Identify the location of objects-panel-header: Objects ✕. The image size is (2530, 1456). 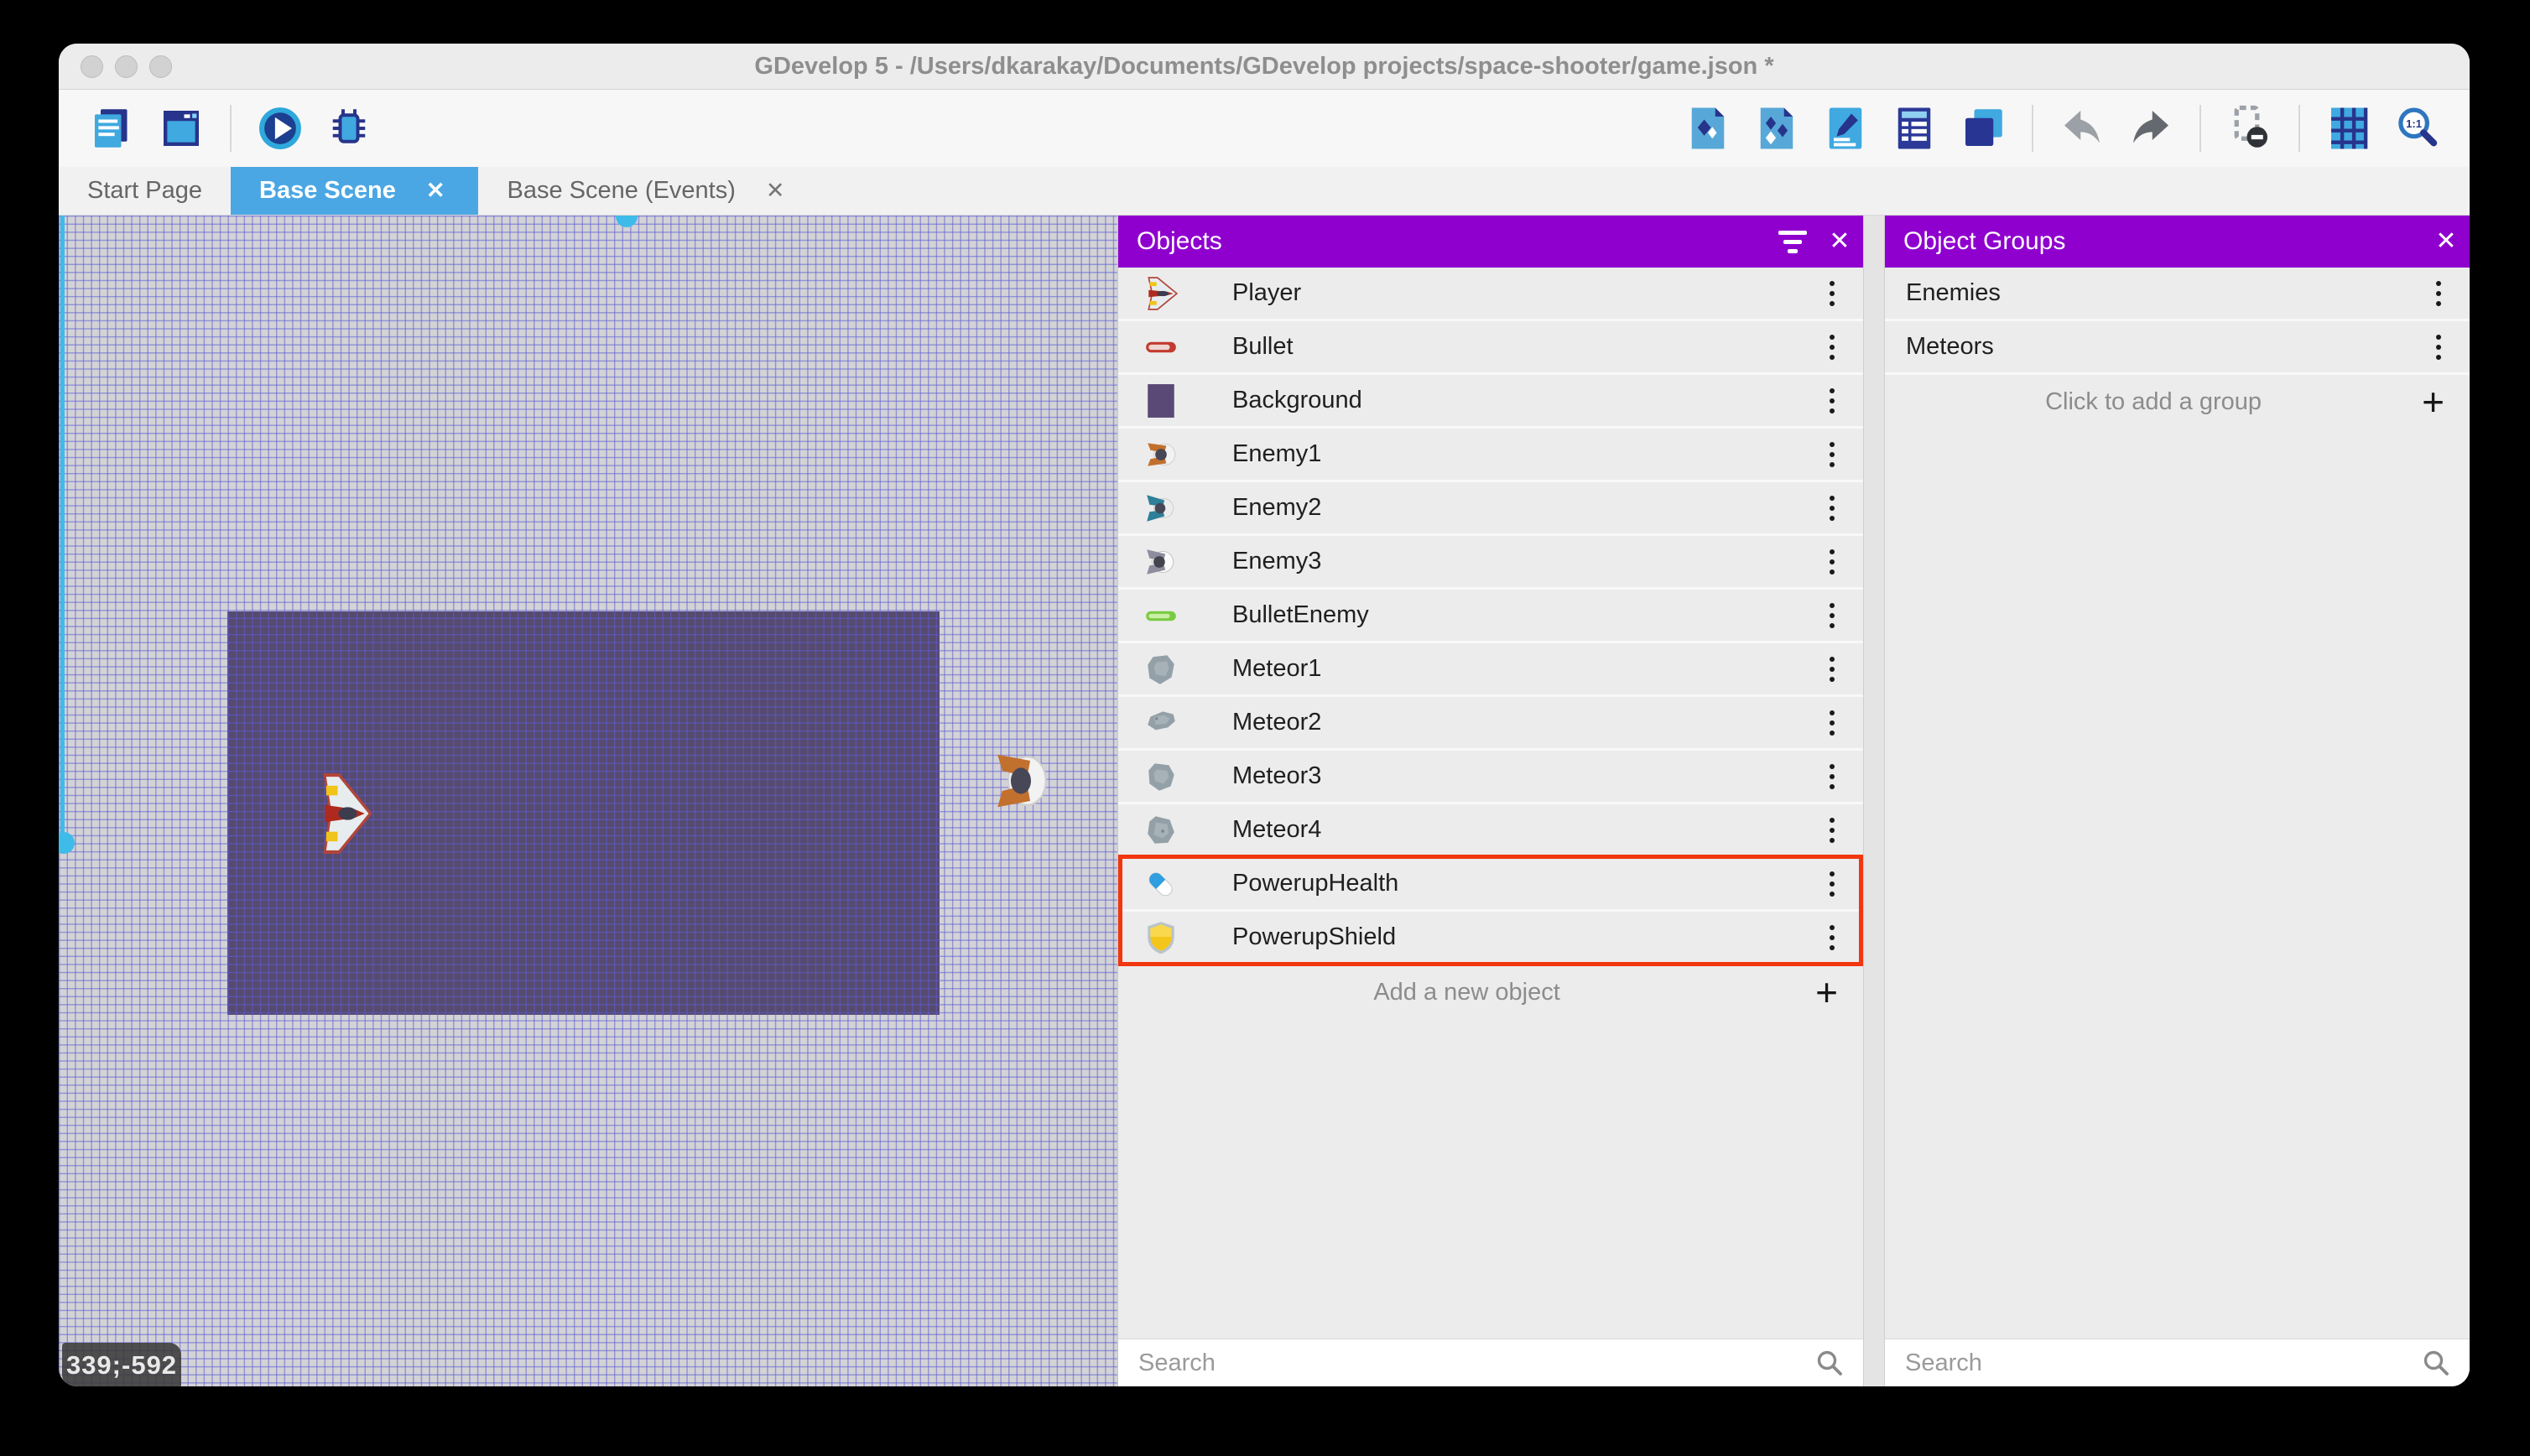
(1490, 242).